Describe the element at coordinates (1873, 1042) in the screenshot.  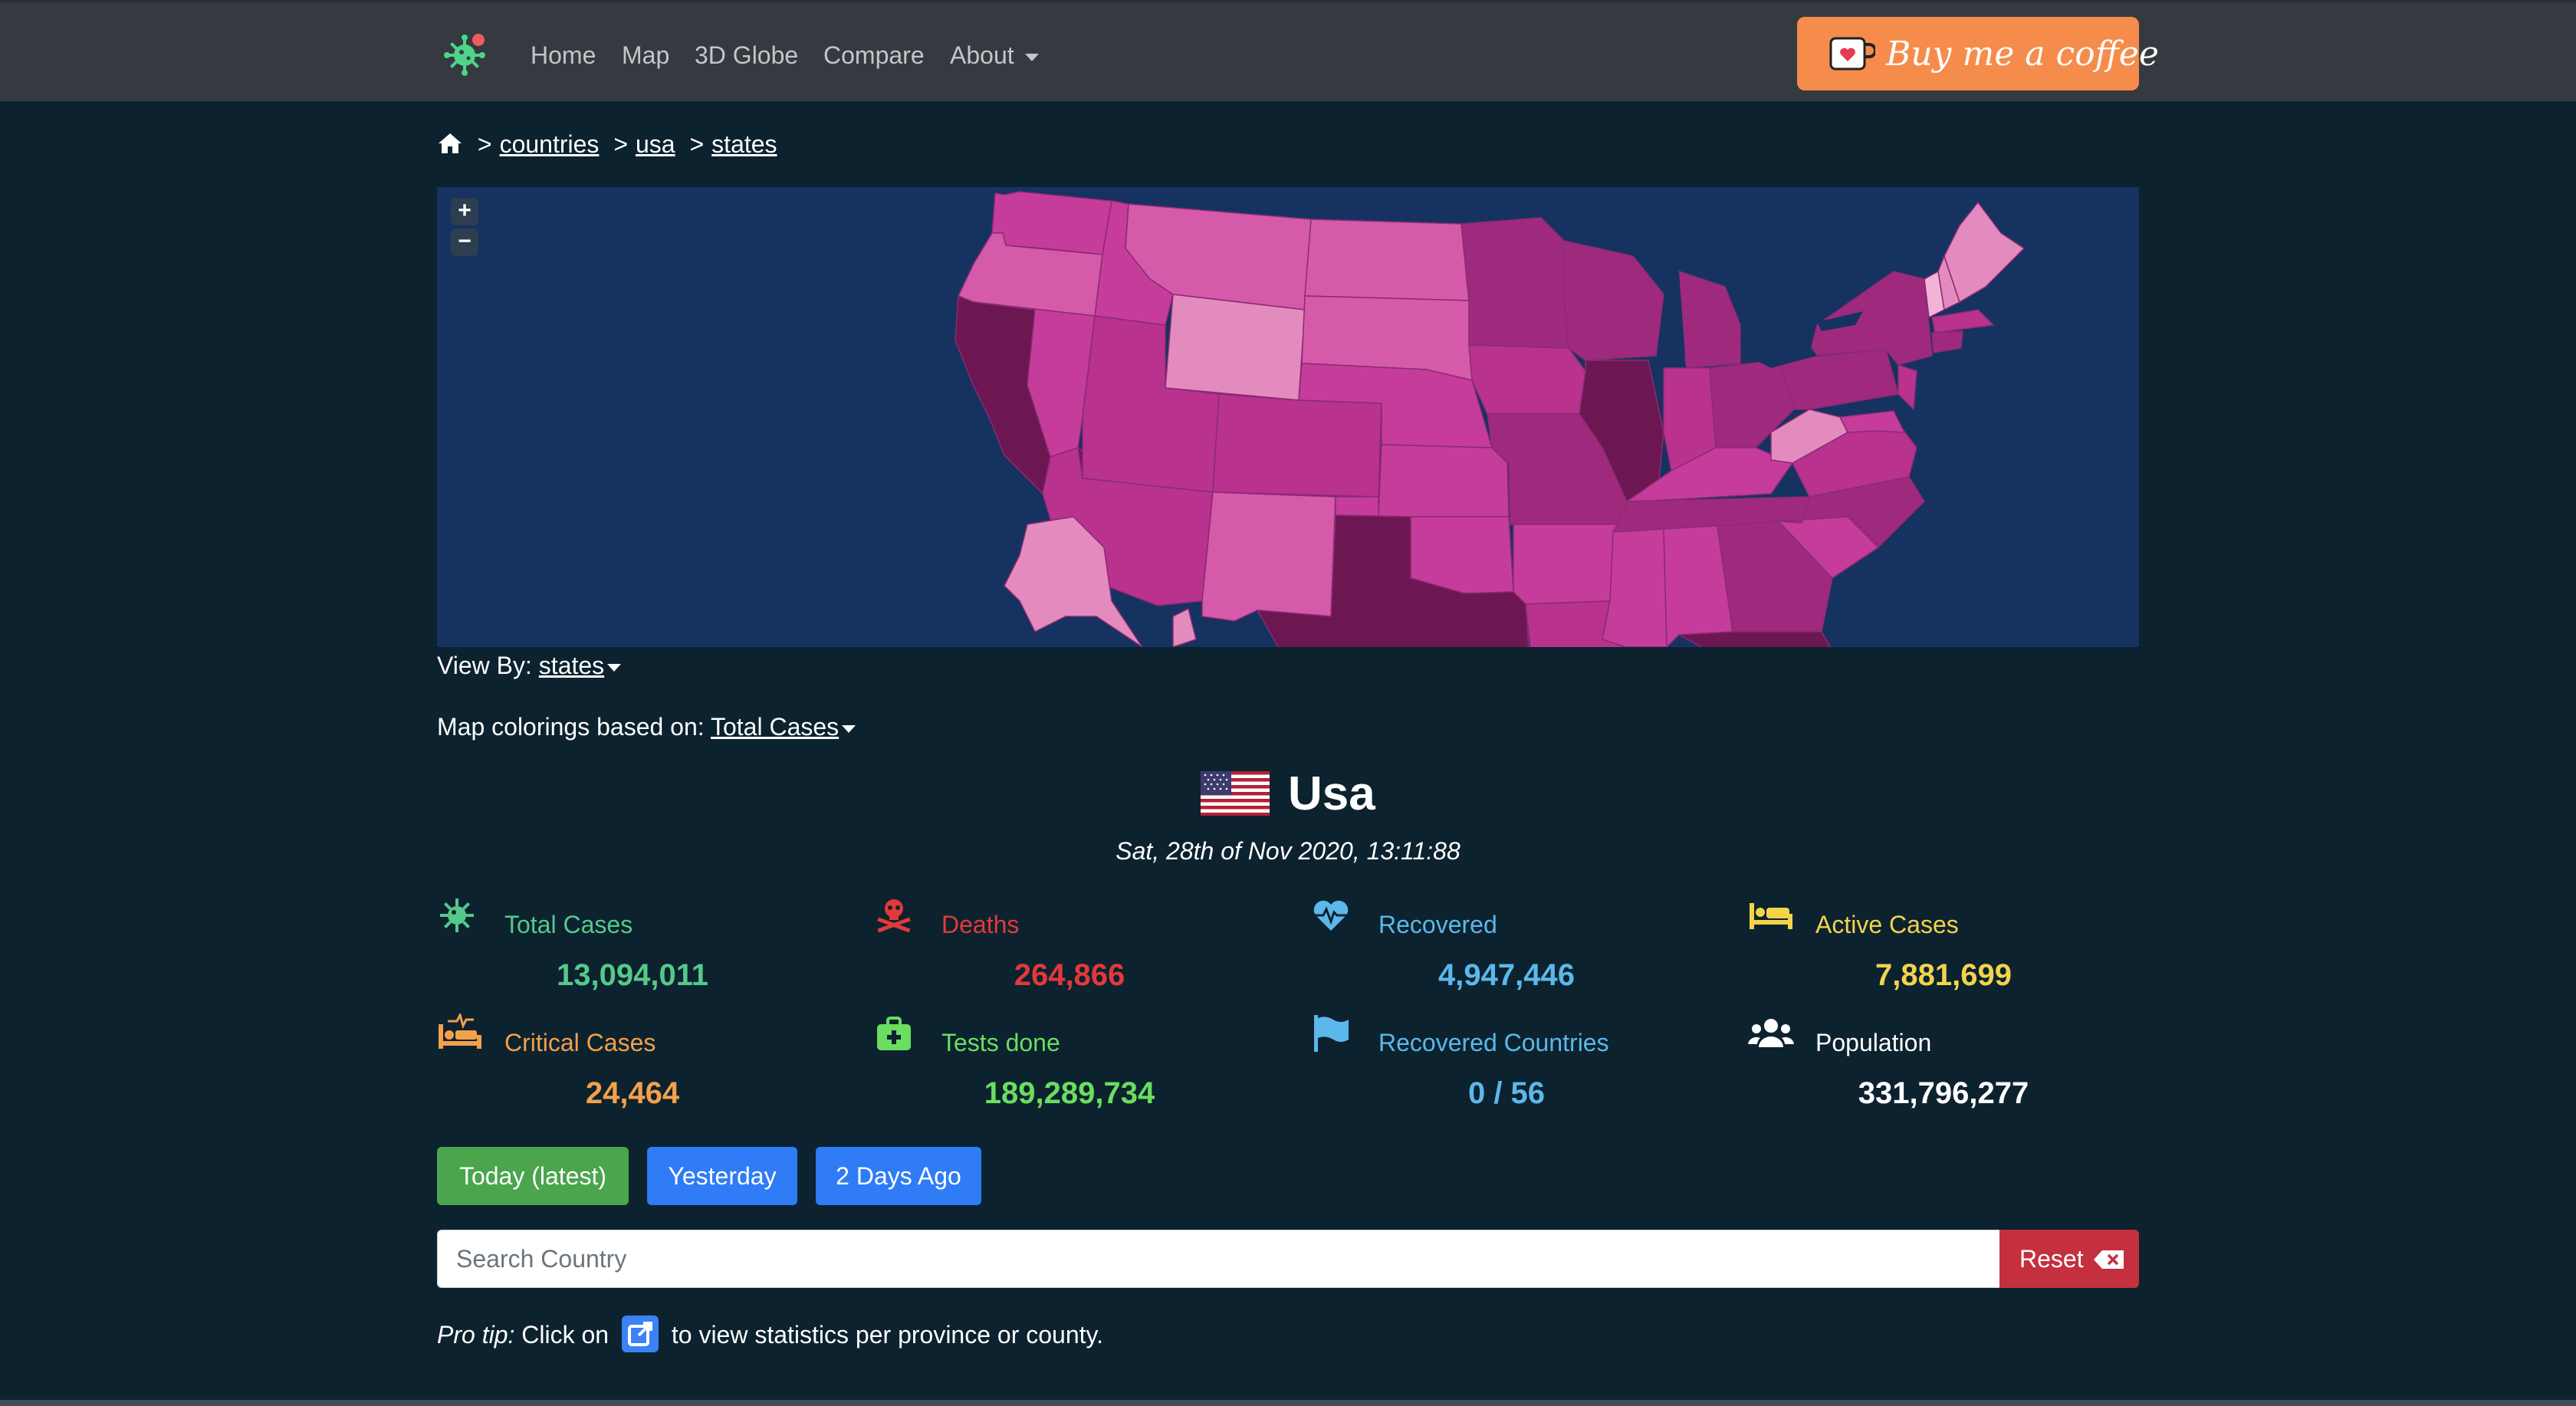
I see `stat-label: Population` at that location.